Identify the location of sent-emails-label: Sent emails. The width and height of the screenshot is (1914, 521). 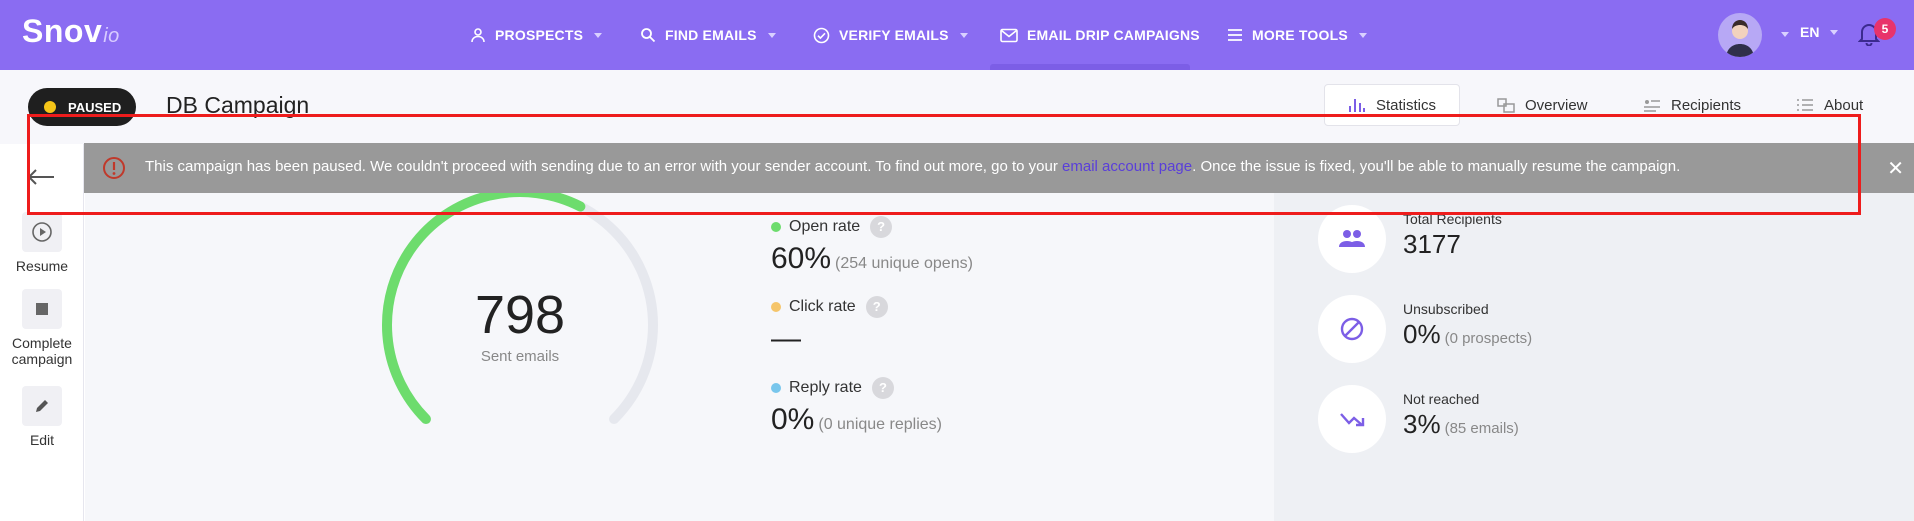
(520, 356).